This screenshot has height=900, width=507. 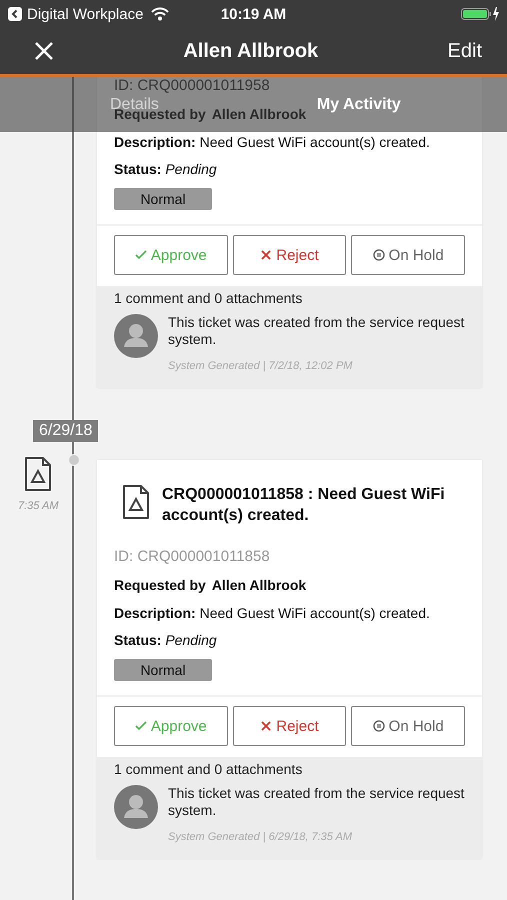 I want to click on comment-meta: System Generated | 6/29/18, 7:35 AM, so click(x=261, y=837).